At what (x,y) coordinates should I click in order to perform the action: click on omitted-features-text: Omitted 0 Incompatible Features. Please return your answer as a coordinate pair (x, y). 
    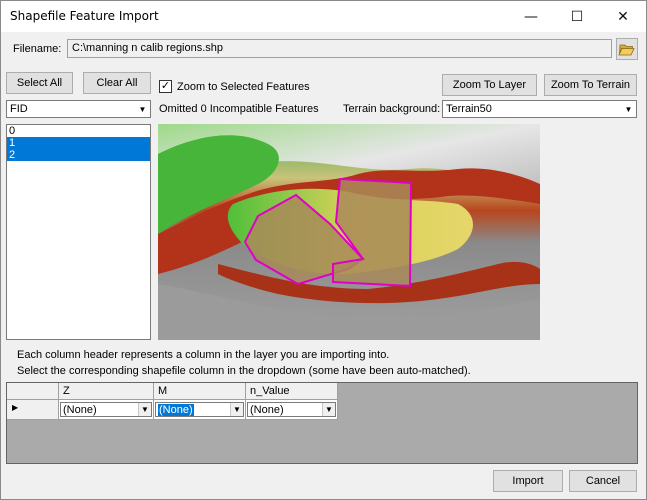
    Looking at the image, I should click on (239, 109).